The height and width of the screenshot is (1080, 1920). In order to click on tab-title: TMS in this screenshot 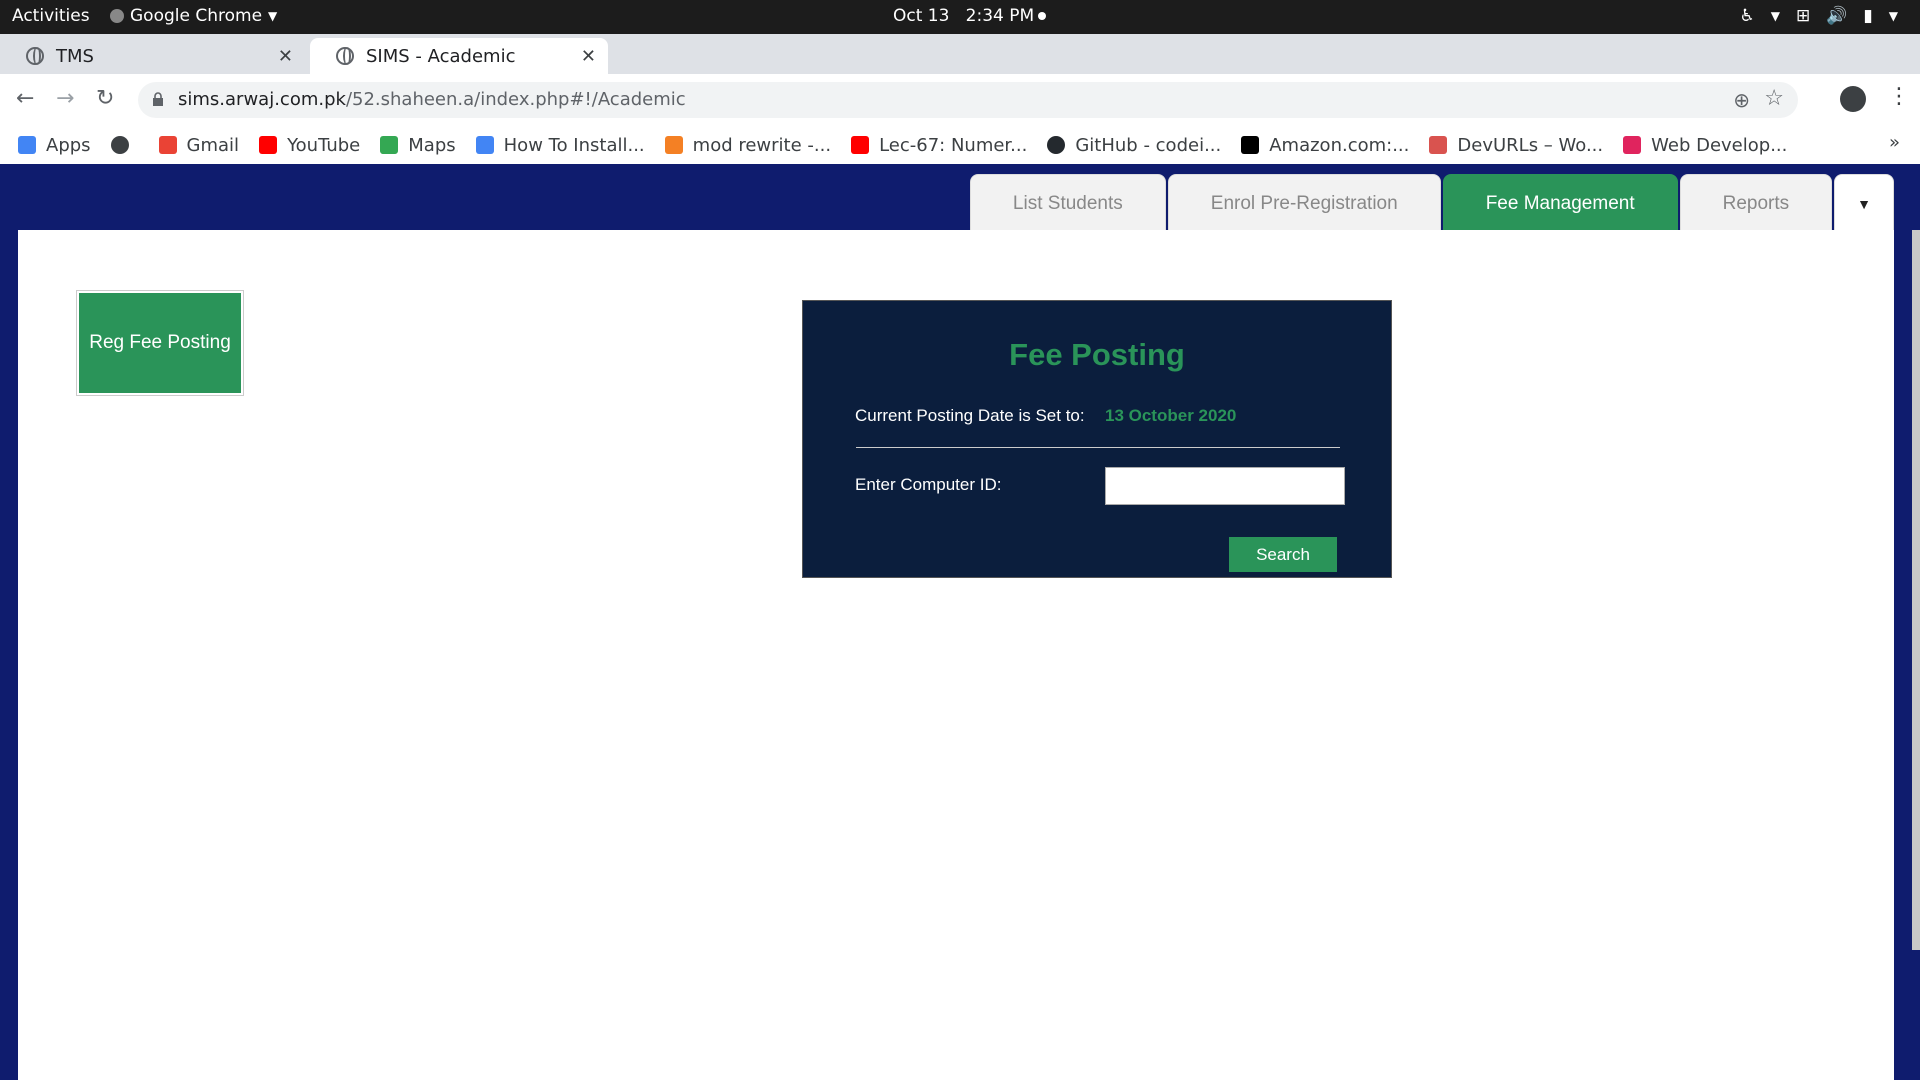, I will do `click(75, 56)`.